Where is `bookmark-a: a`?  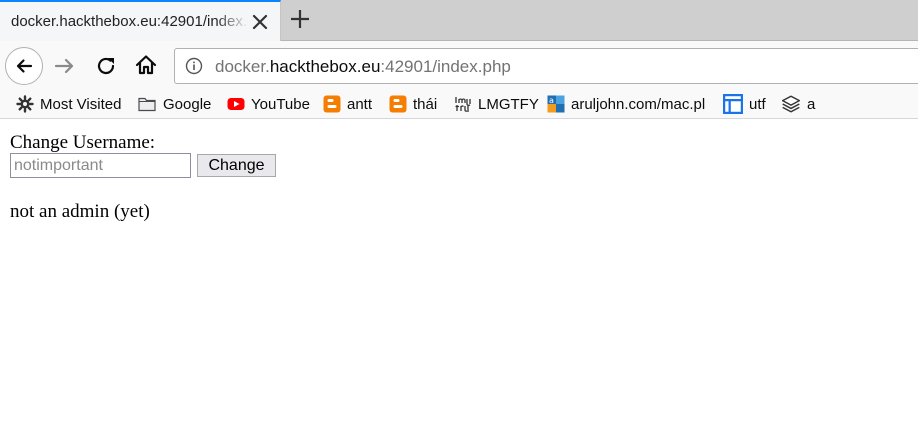
bookmark-a: a is located at coordinates (798, 104).